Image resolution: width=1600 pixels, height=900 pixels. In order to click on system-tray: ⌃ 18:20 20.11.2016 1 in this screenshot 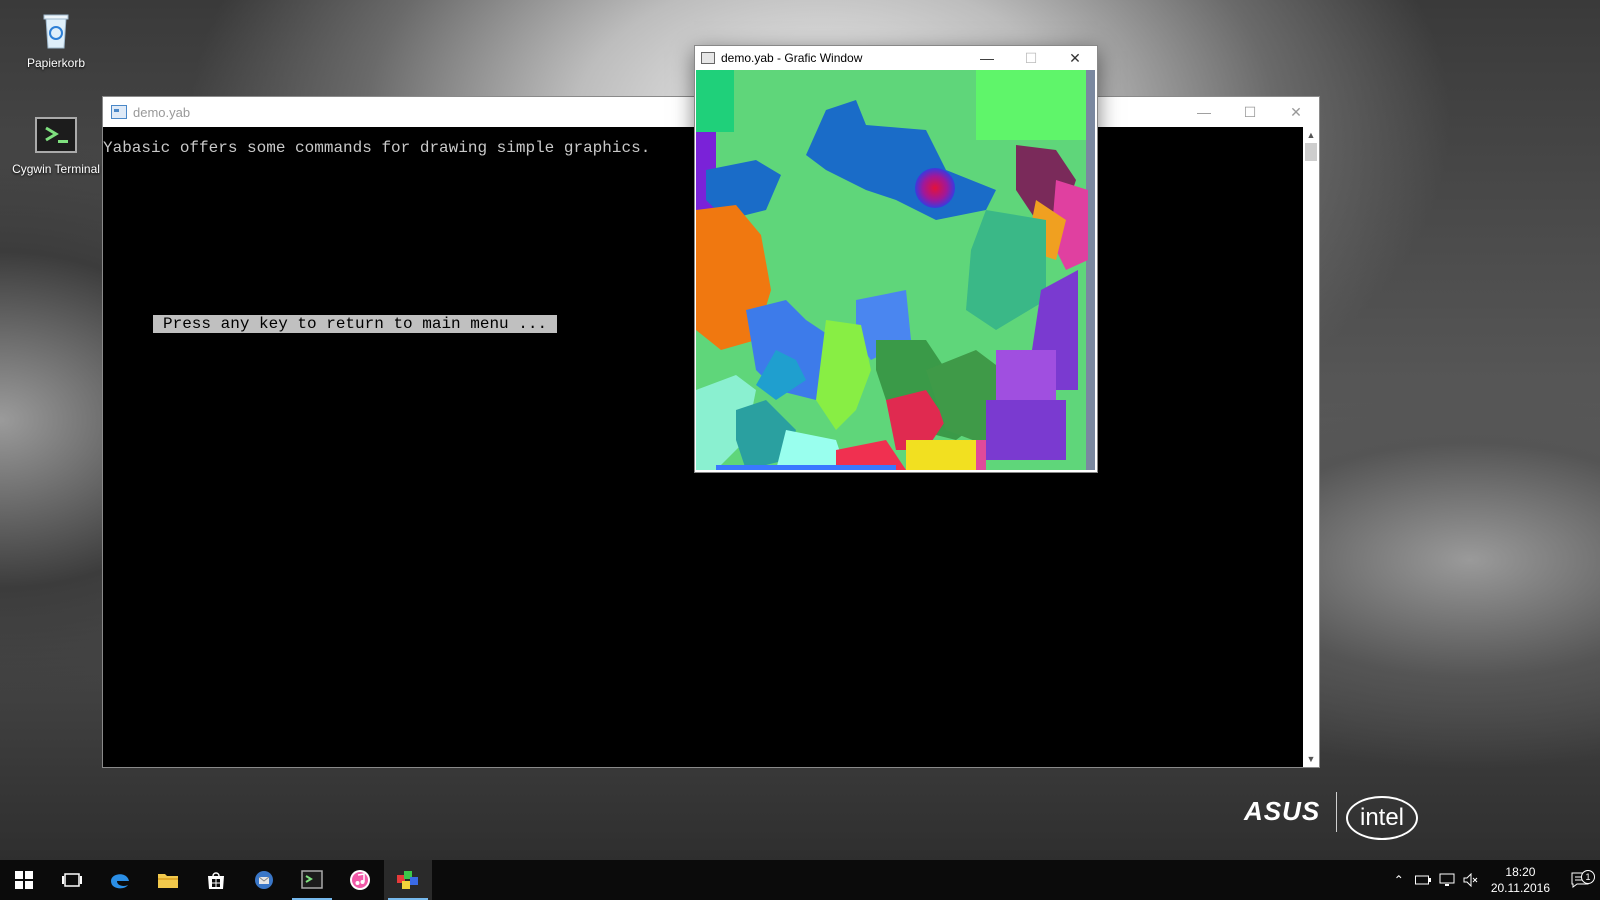, I will do `click(1493, 880)`.